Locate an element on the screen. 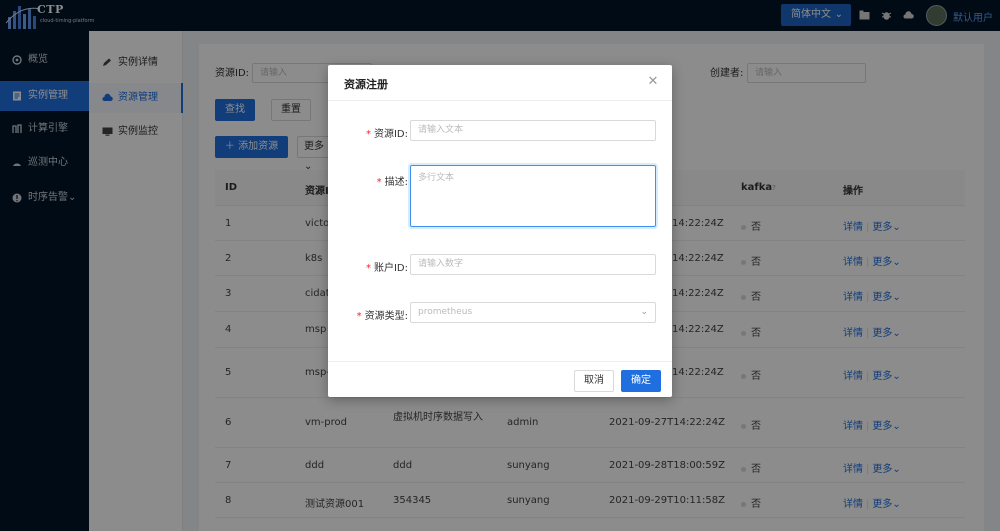 The image size is (1000, 531). chevron-down-icon: ⌄ is located at coordinates (644, 312).